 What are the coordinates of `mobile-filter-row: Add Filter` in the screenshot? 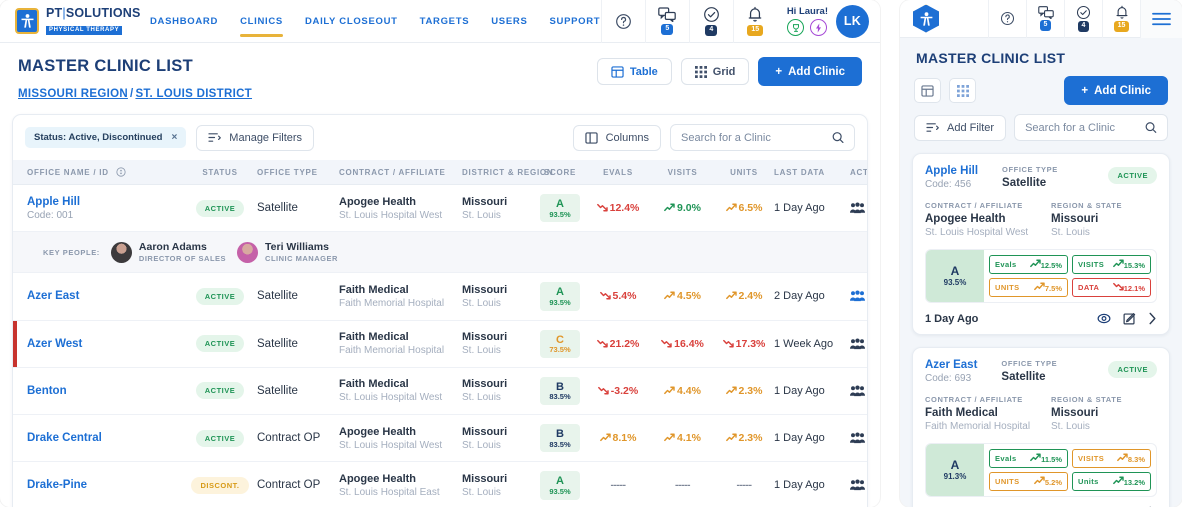 It's located at (1041, 123).